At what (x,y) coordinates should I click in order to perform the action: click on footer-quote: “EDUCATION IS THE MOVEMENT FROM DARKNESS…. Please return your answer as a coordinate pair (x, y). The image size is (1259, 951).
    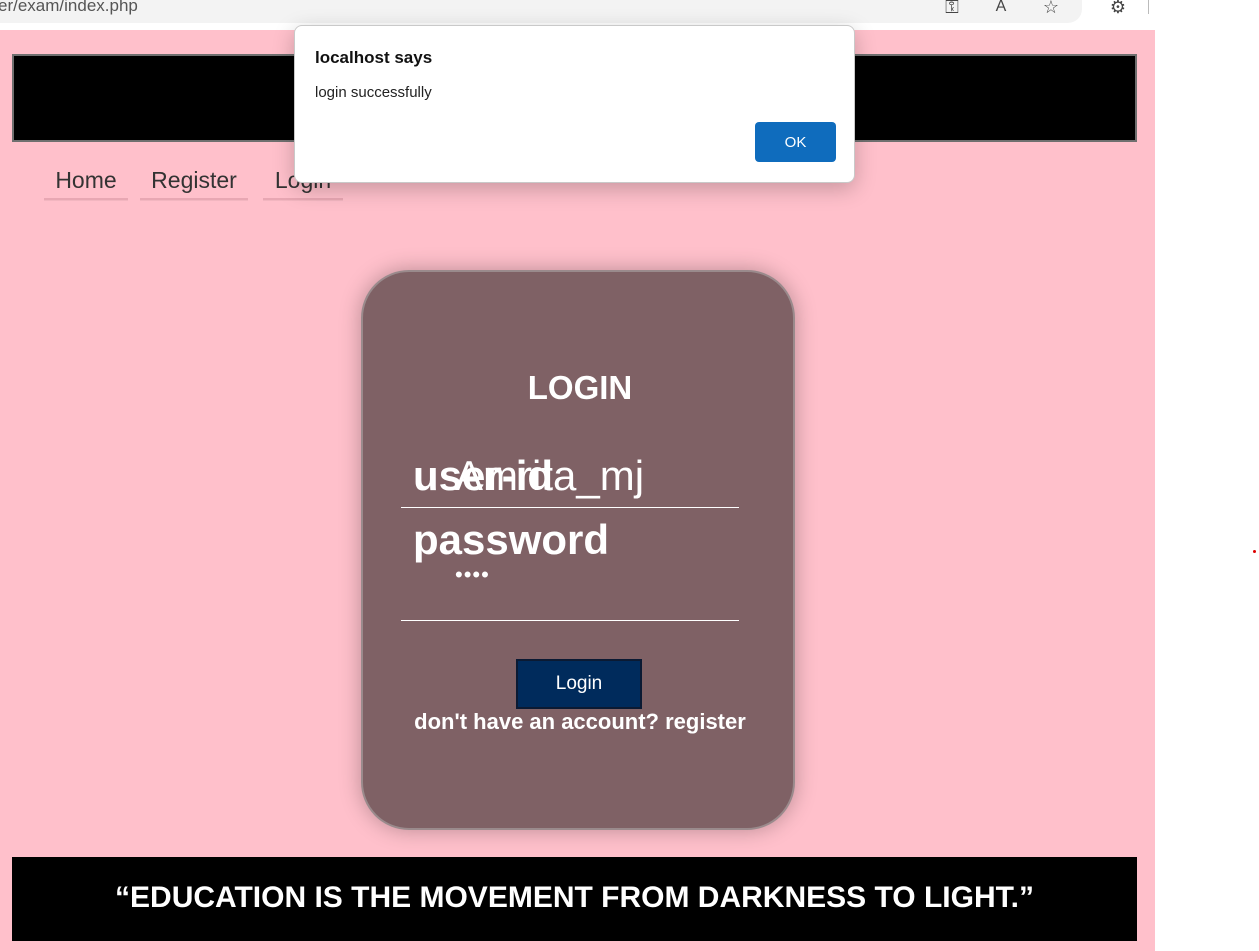
    Looking at the image, I should click on (574, 897).